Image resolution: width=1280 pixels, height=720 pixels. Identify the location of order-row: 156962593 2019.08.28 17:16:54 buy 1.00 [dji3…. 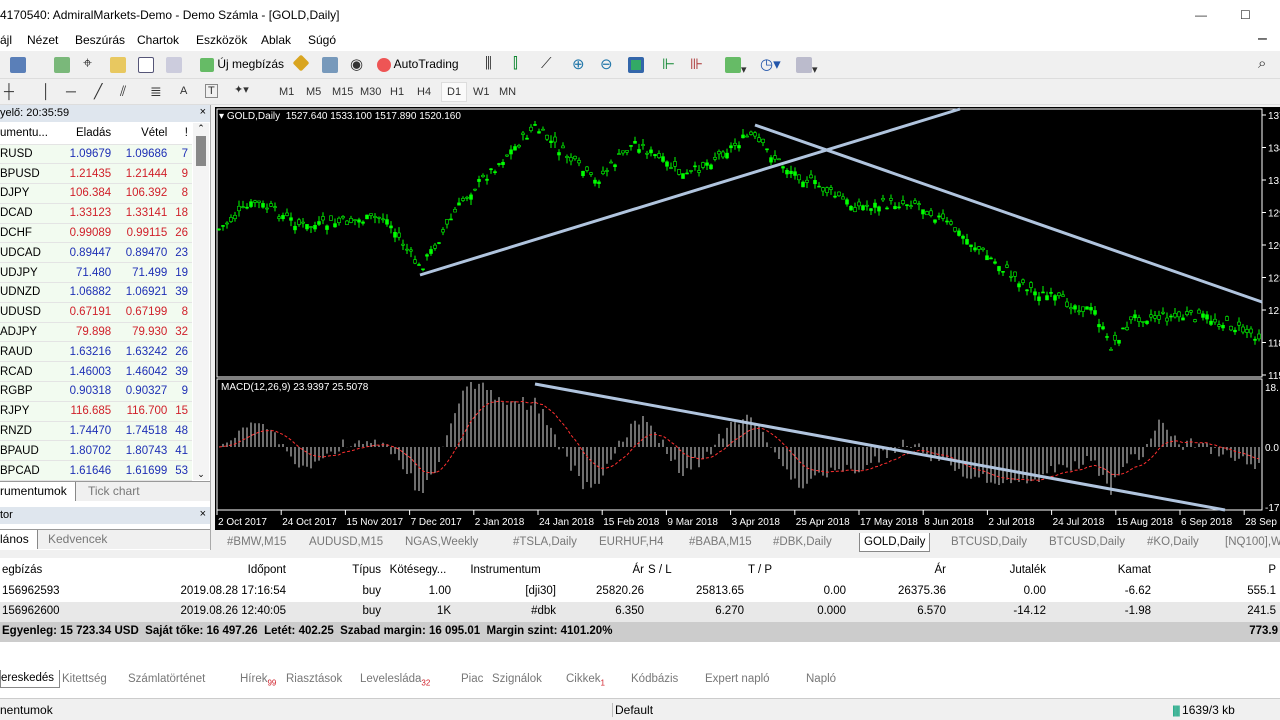
(640, 592).